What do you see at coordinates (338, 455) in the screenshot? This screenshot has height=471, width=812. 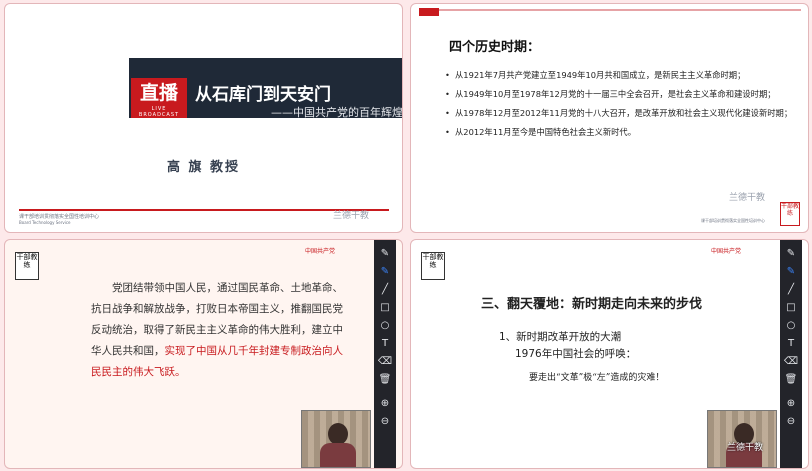 I see `presenter-body` at bounding box center [338, 455].